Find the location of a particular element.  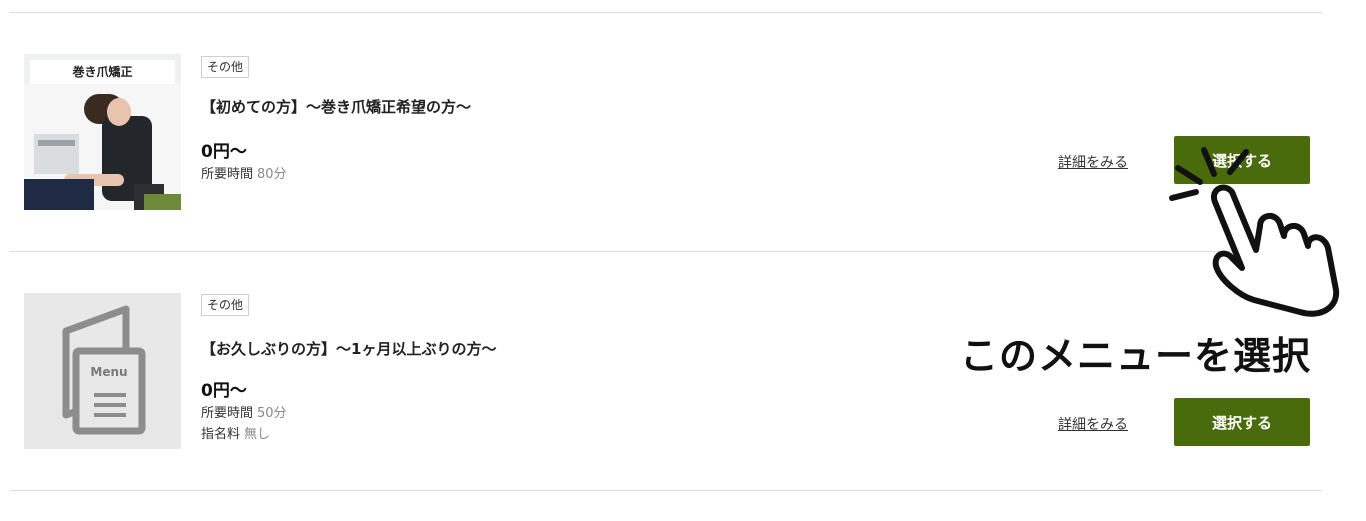

duration-info: 所要時間 80分 is located at coordinates (244, 172).